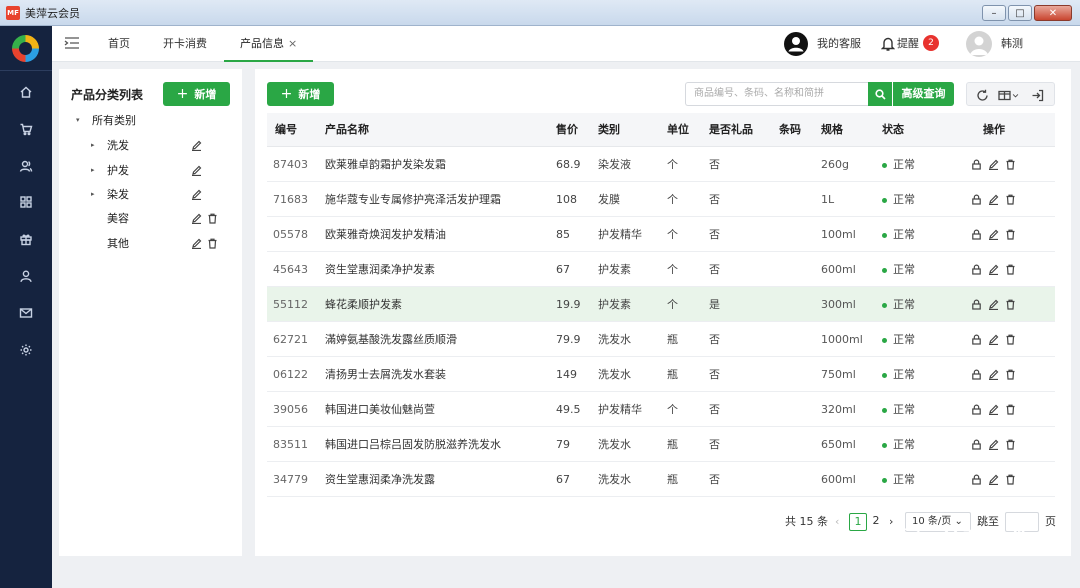 This screenshot has width=1080, height=588. I want to click on tree-item-all: ▾ 所有类别, so click(150, 120).